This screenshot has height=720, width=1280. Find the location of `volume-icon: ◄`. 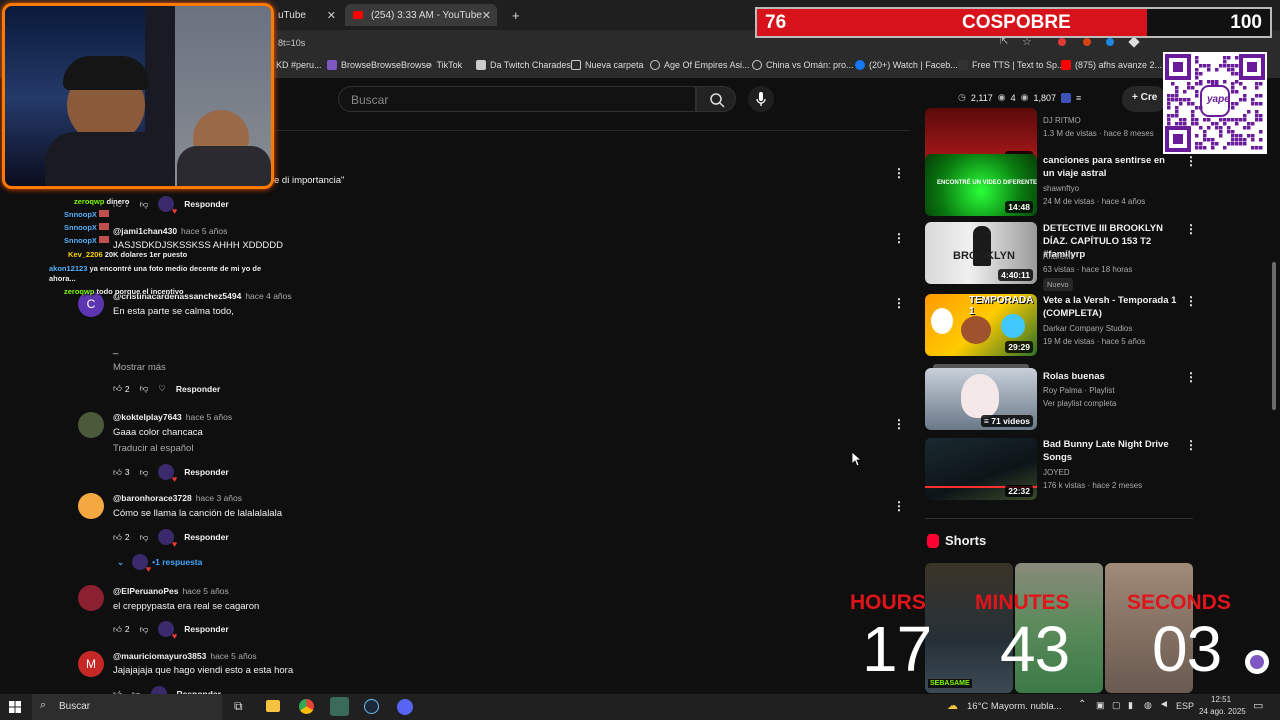

volume-icon: ◄ is located at coordinates (1164, 704).